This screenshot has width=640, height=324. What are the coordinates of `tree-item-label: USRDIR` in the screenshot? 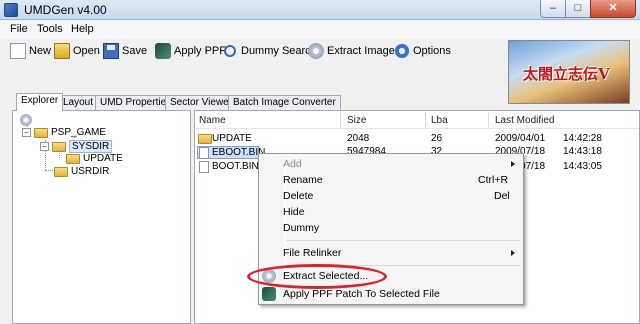 It's located at (90, 171).